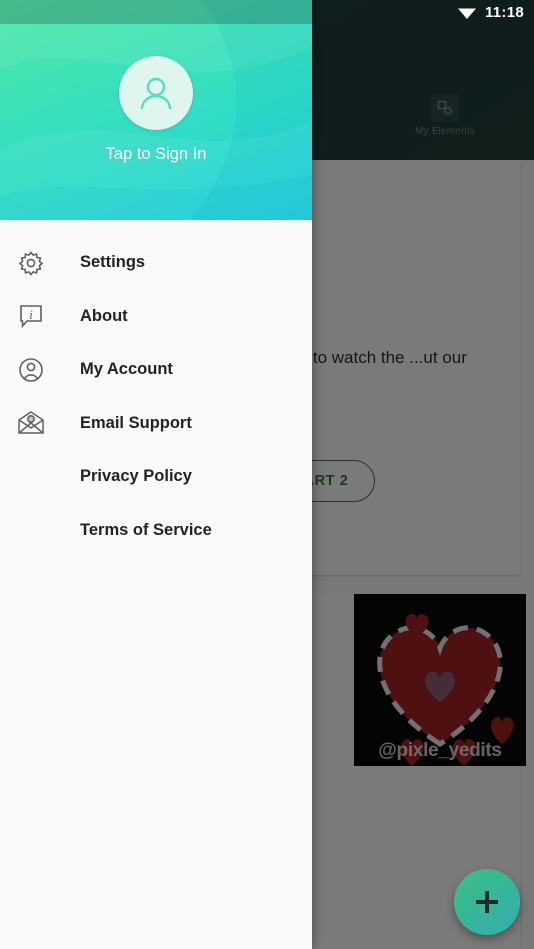 The image size is (534, 949). I want to click on sidebar-item-my-account: My Account, so click(156, 370).